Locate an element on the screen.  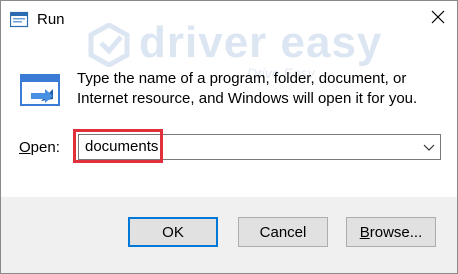
cancel-button: Cancel is located at coordinates (283, 232).